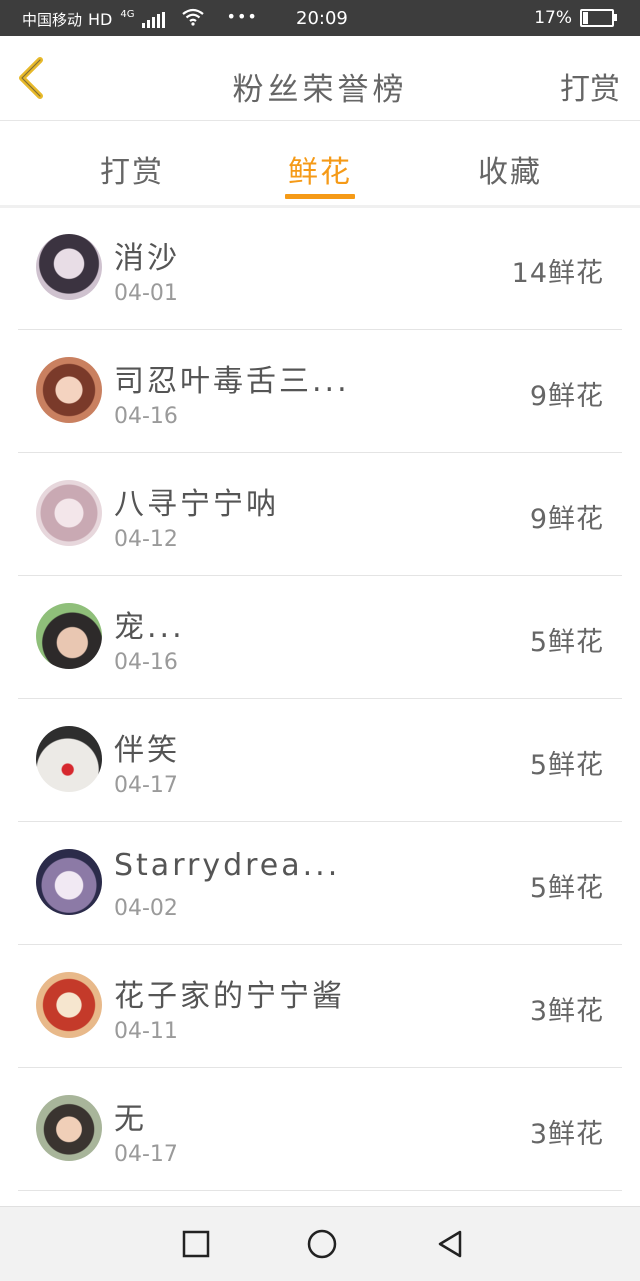 This screenshot has width=640, height=1281. Describe the element at coordinates (196, 504) in the screenshot. I see `fan-name: 八寻宁宁呐` at that location.